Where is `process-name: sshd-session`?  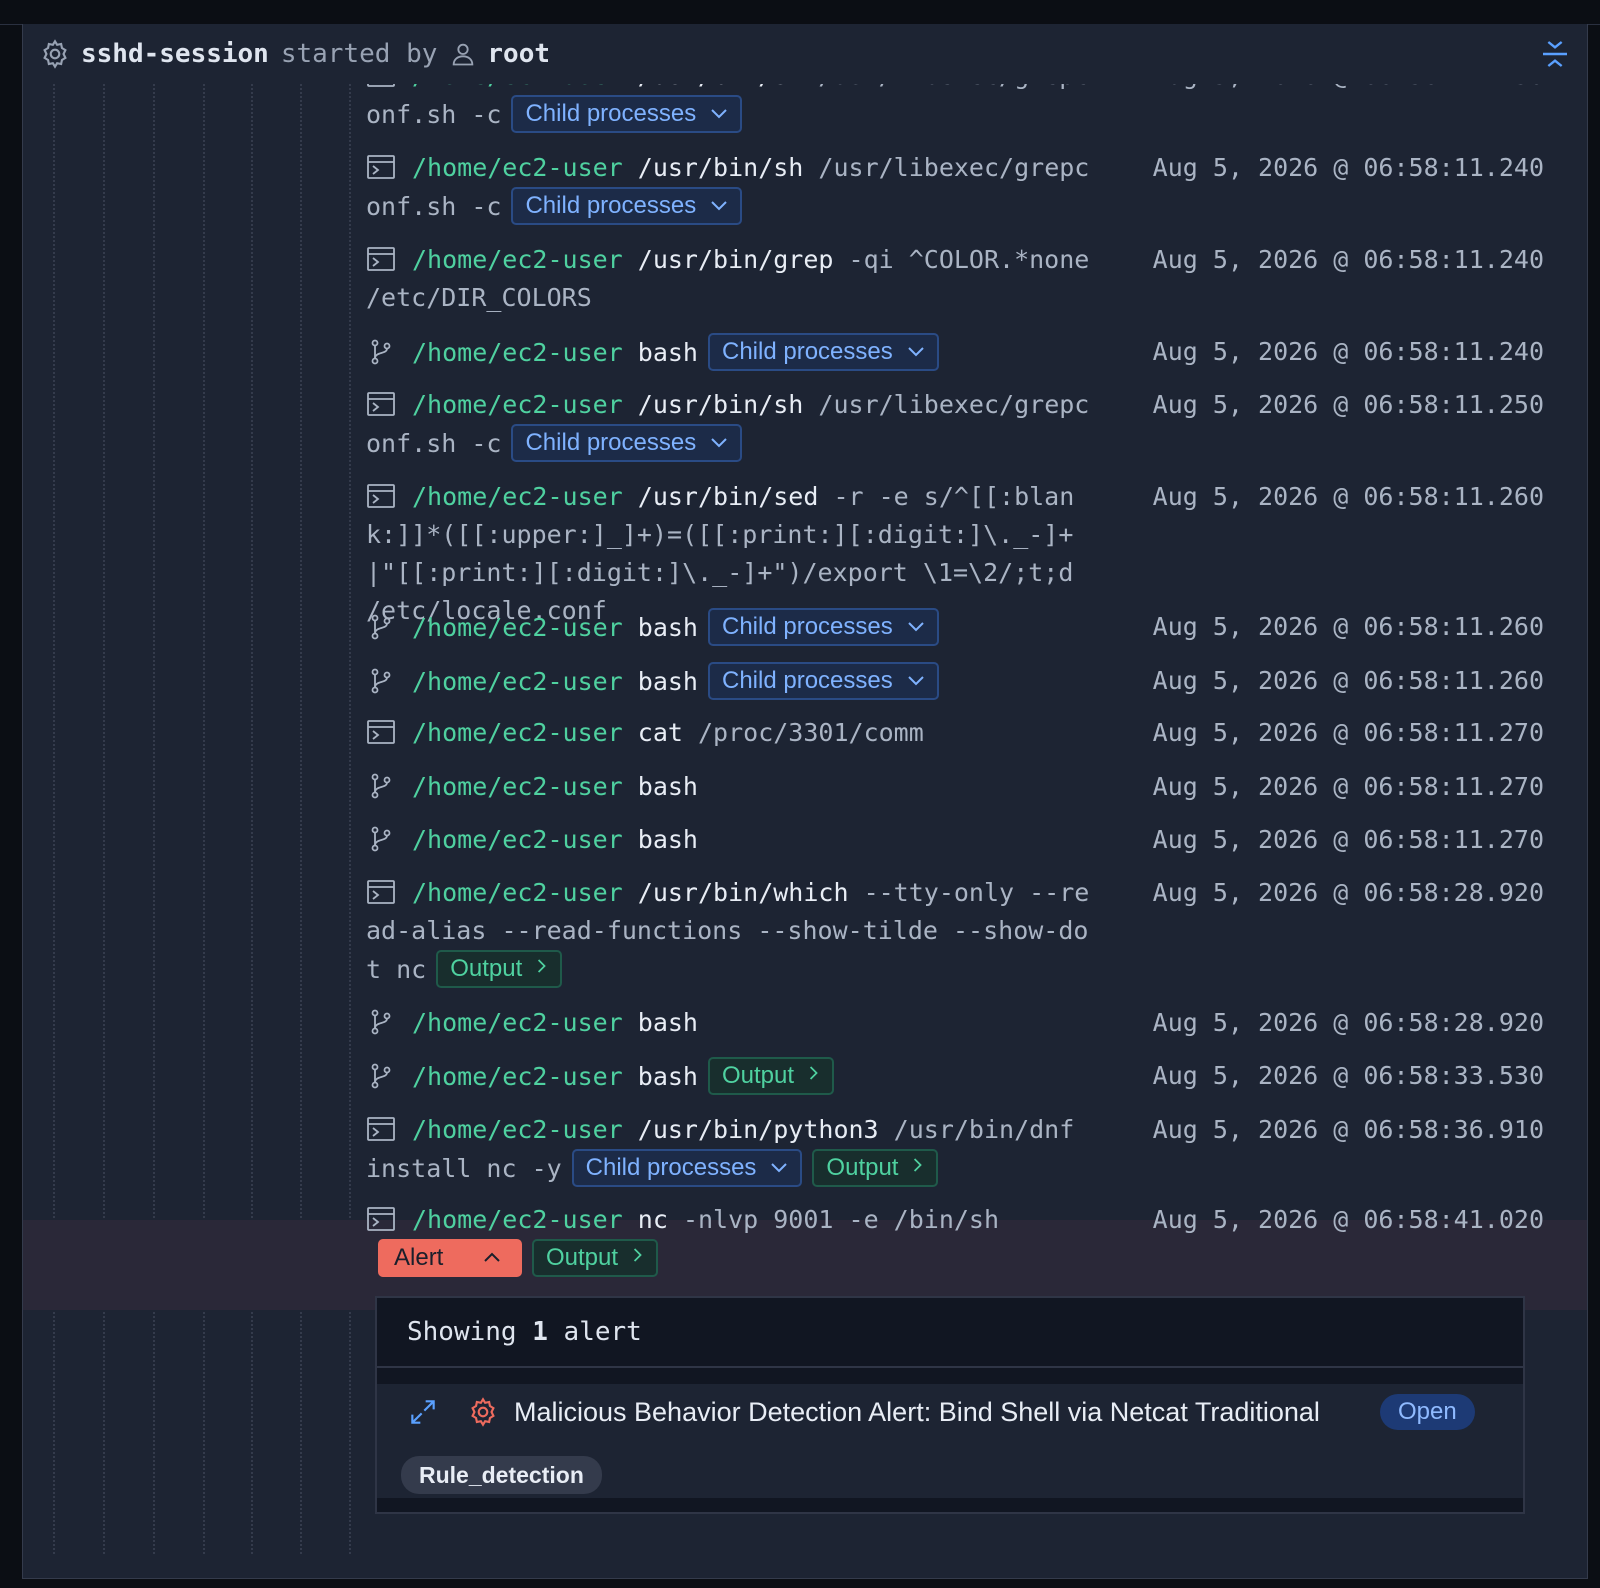
process-name: sshd-session is located at coordinates (175, 54).